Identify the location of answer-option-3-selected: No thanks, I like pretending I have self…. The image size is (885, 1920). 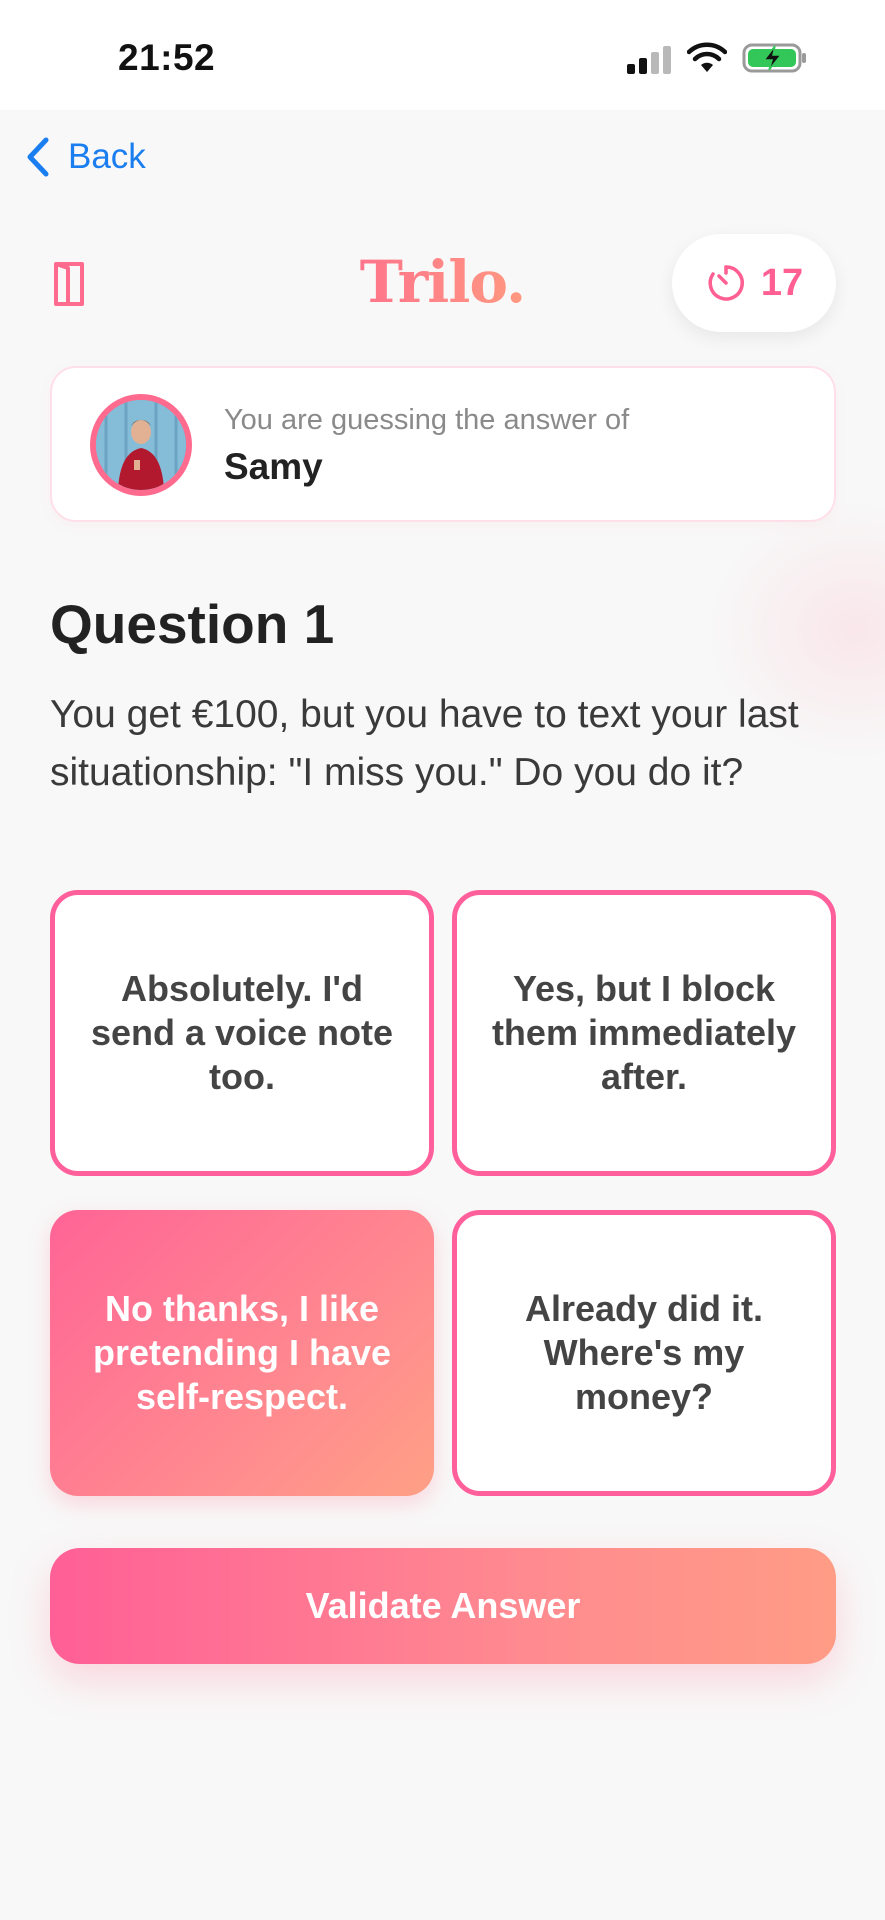
(242, 1353).